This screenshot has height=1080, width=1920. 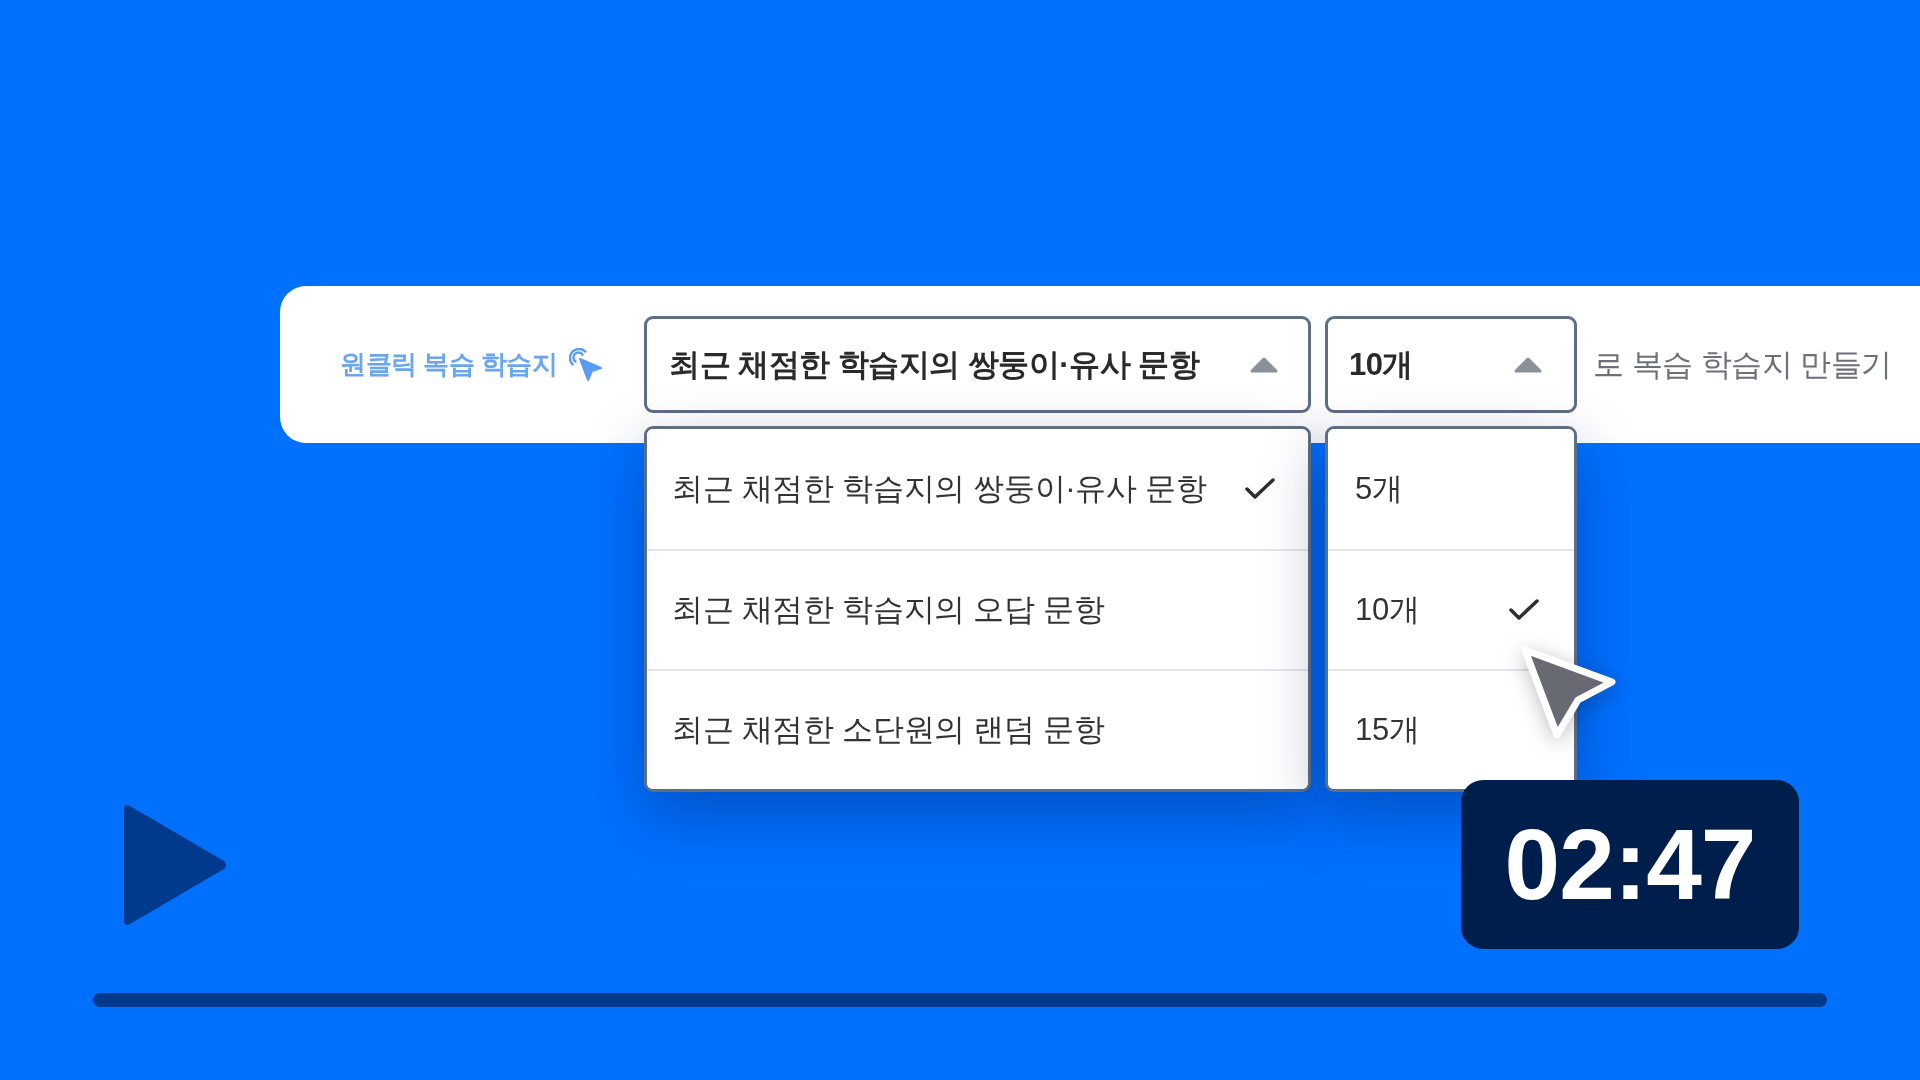 What do you see at coordinates (586, 364) in the screenshot?
I see `cursor-click-icon` at bounding box center [586, 364].